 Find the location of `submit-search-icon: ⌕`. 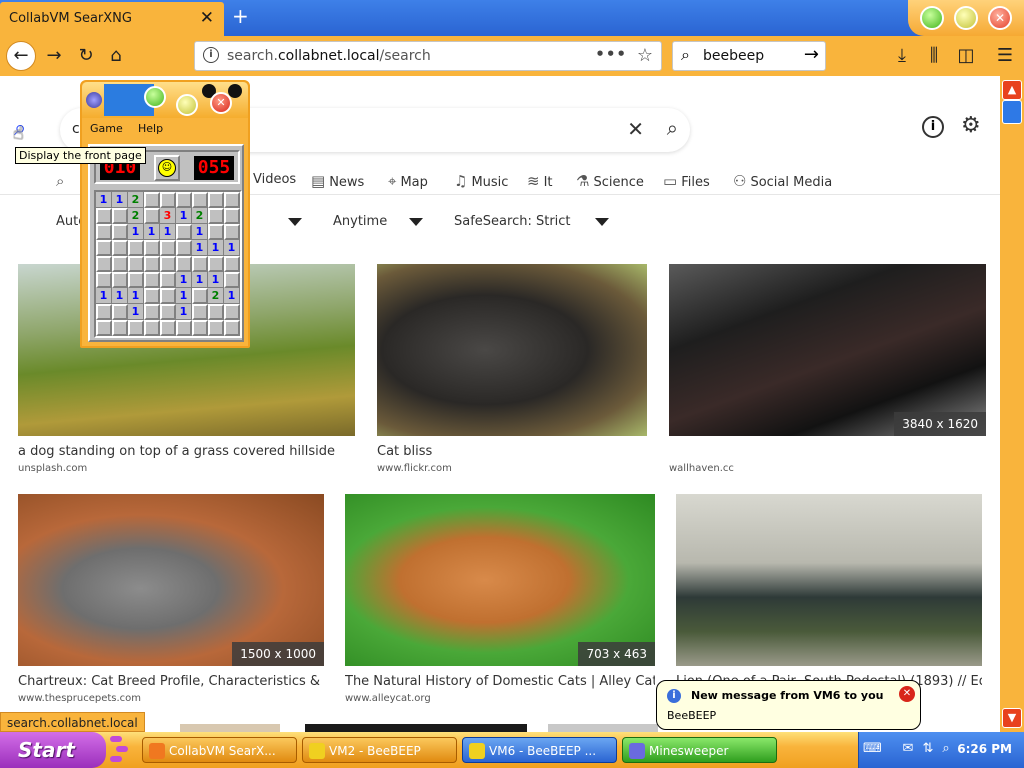

submit-search-icon: ⌕ is located at coordinates (672, 128).